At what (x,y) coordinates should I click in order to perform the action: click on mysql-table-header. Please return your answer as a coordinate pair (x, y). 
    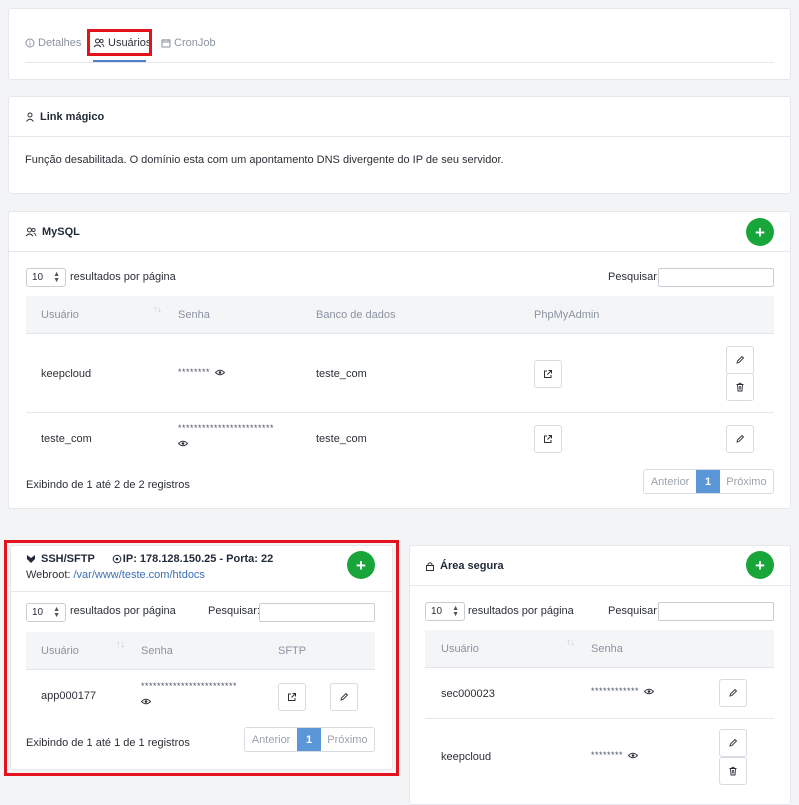
    Looking at the image, I should click on (400, 315).